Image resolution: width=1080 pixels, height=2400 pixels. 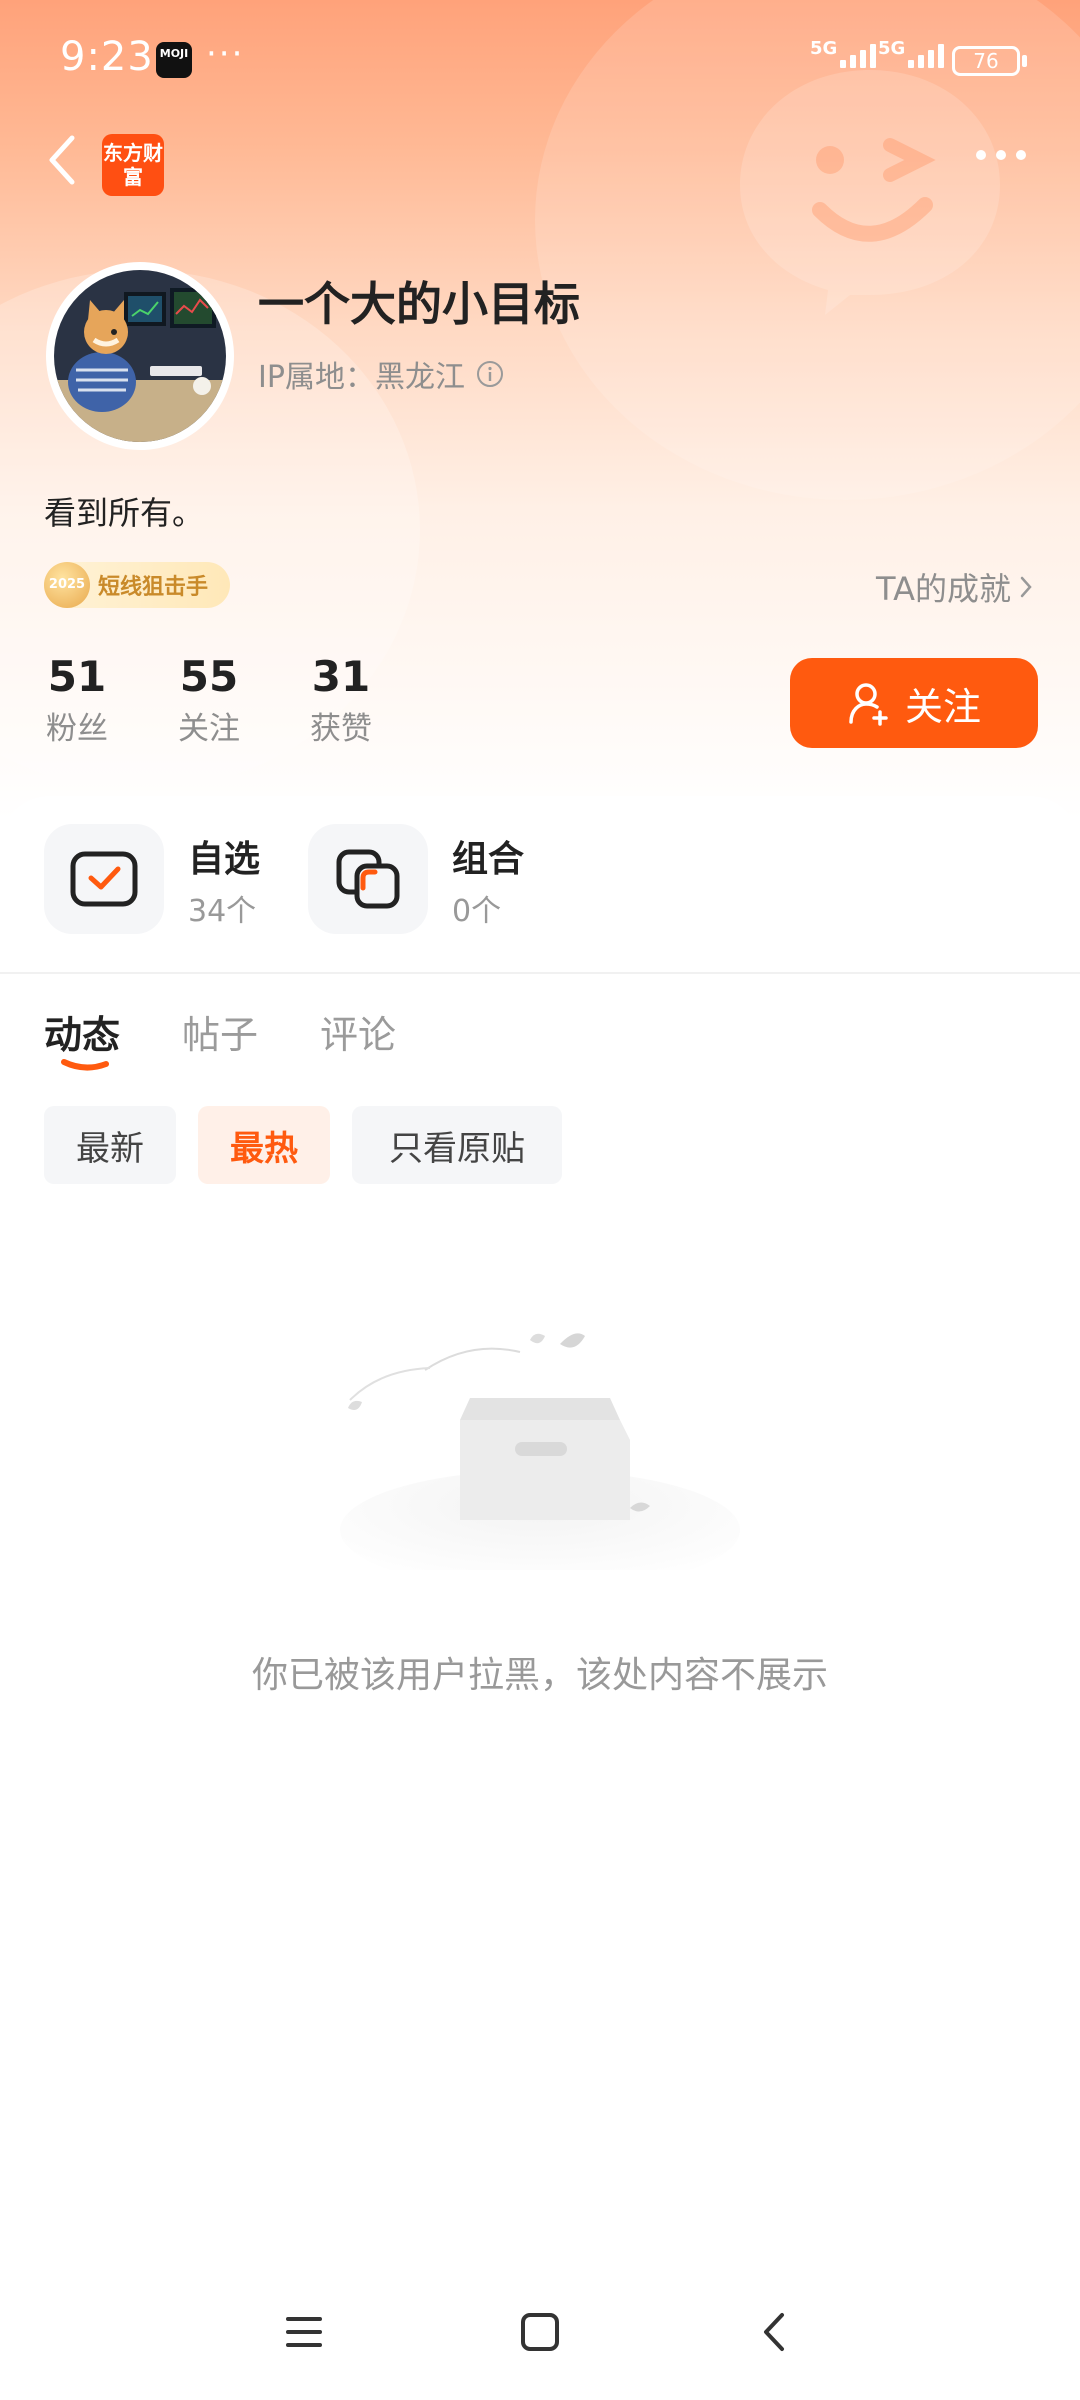 I want to click on portfolio-count: 0个, so click(x=477, y=911).